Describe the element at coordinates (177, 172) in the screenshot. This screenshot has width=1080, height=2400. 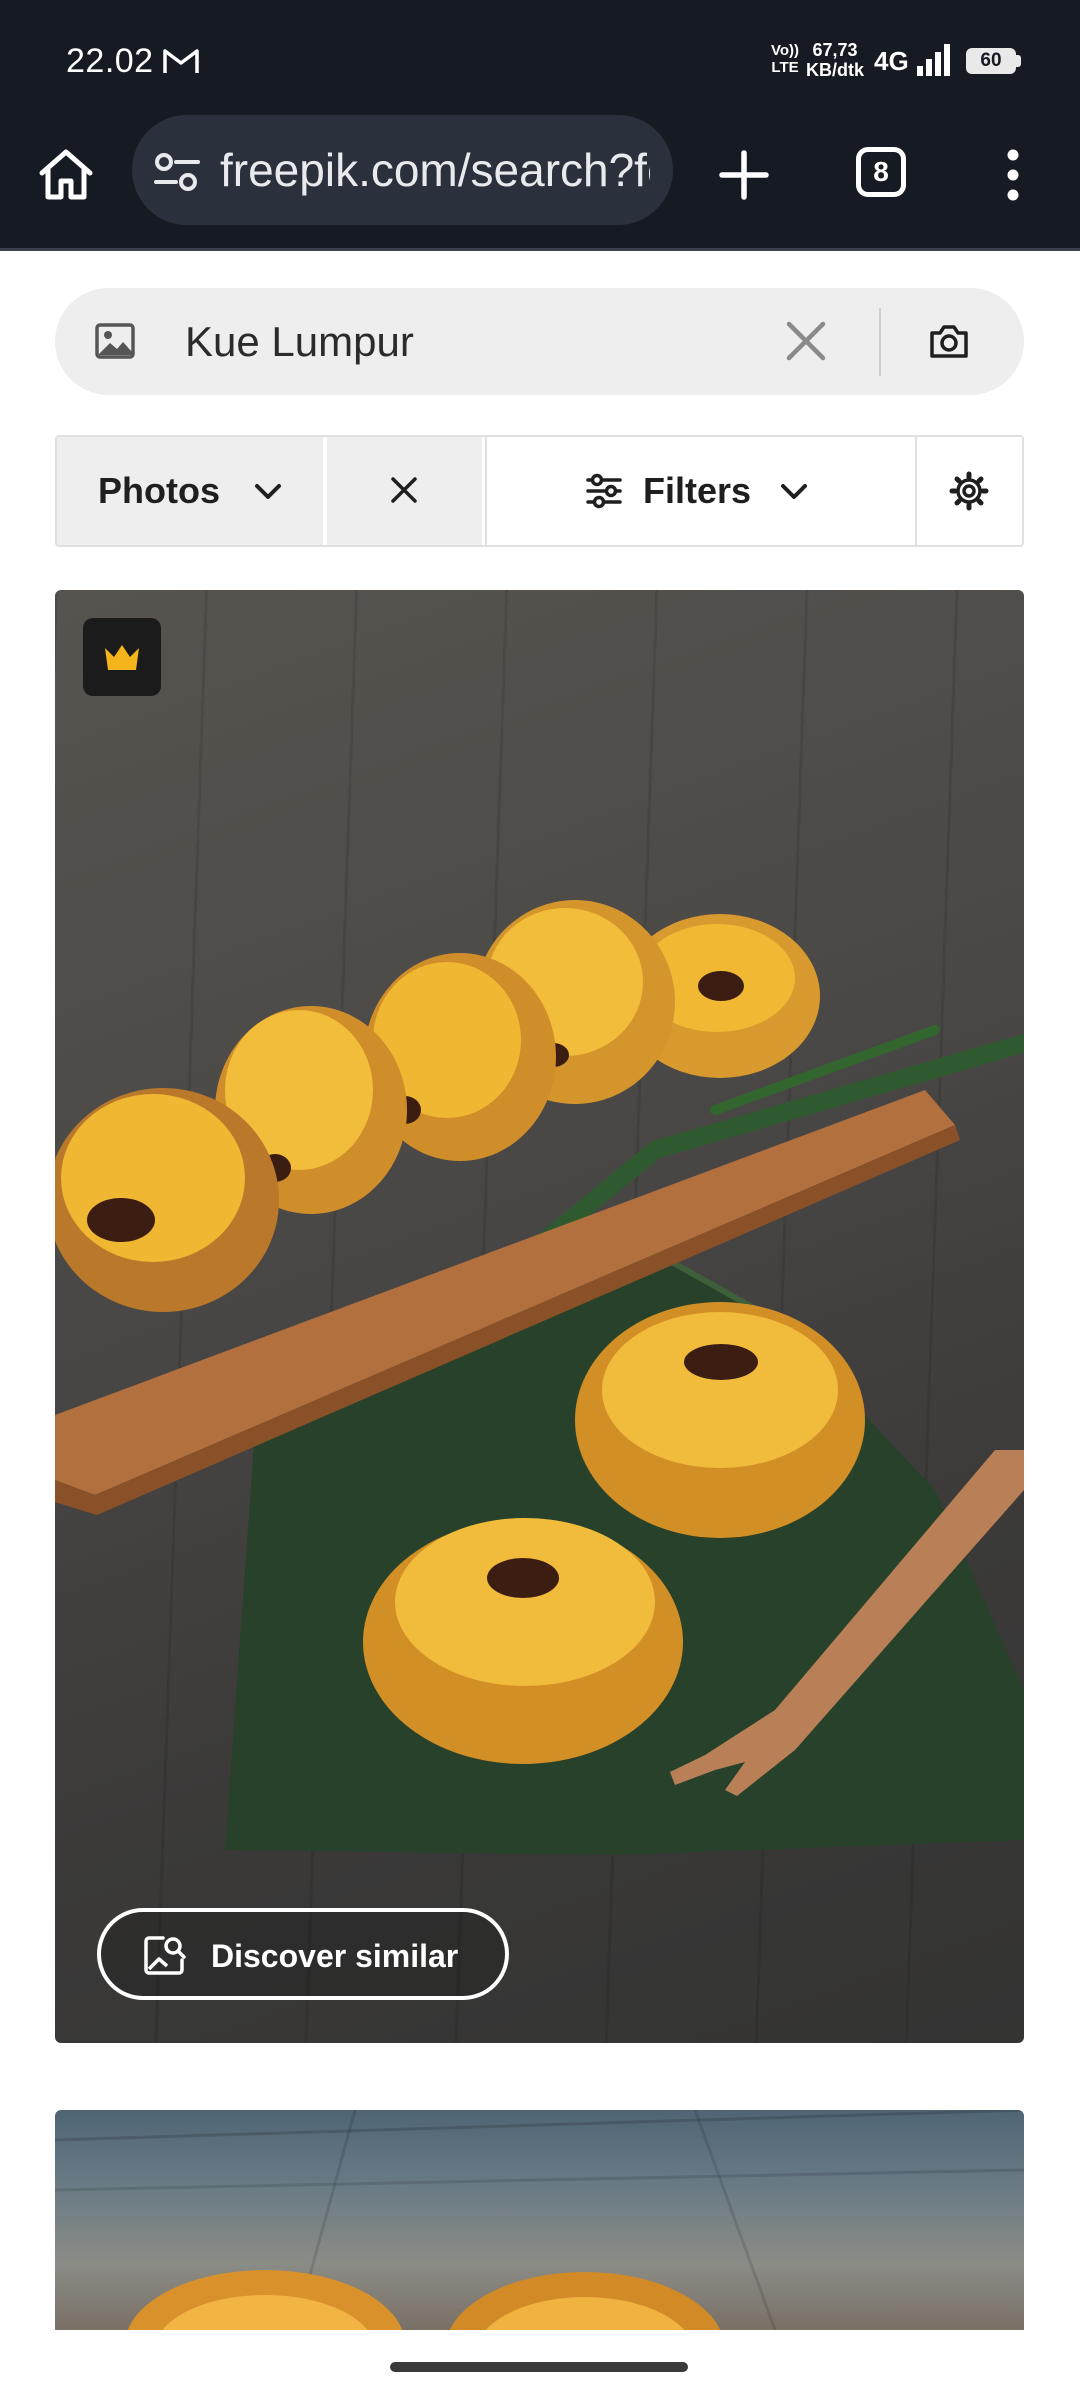
I see `site-settings-icon` at that location.